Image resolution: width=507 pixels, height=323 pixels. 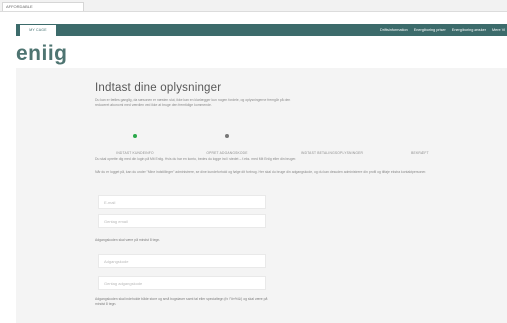 I want to click on password-length-note: Adgangskoden skal være på mindst 8 tegn., so click(x=128, y=240).